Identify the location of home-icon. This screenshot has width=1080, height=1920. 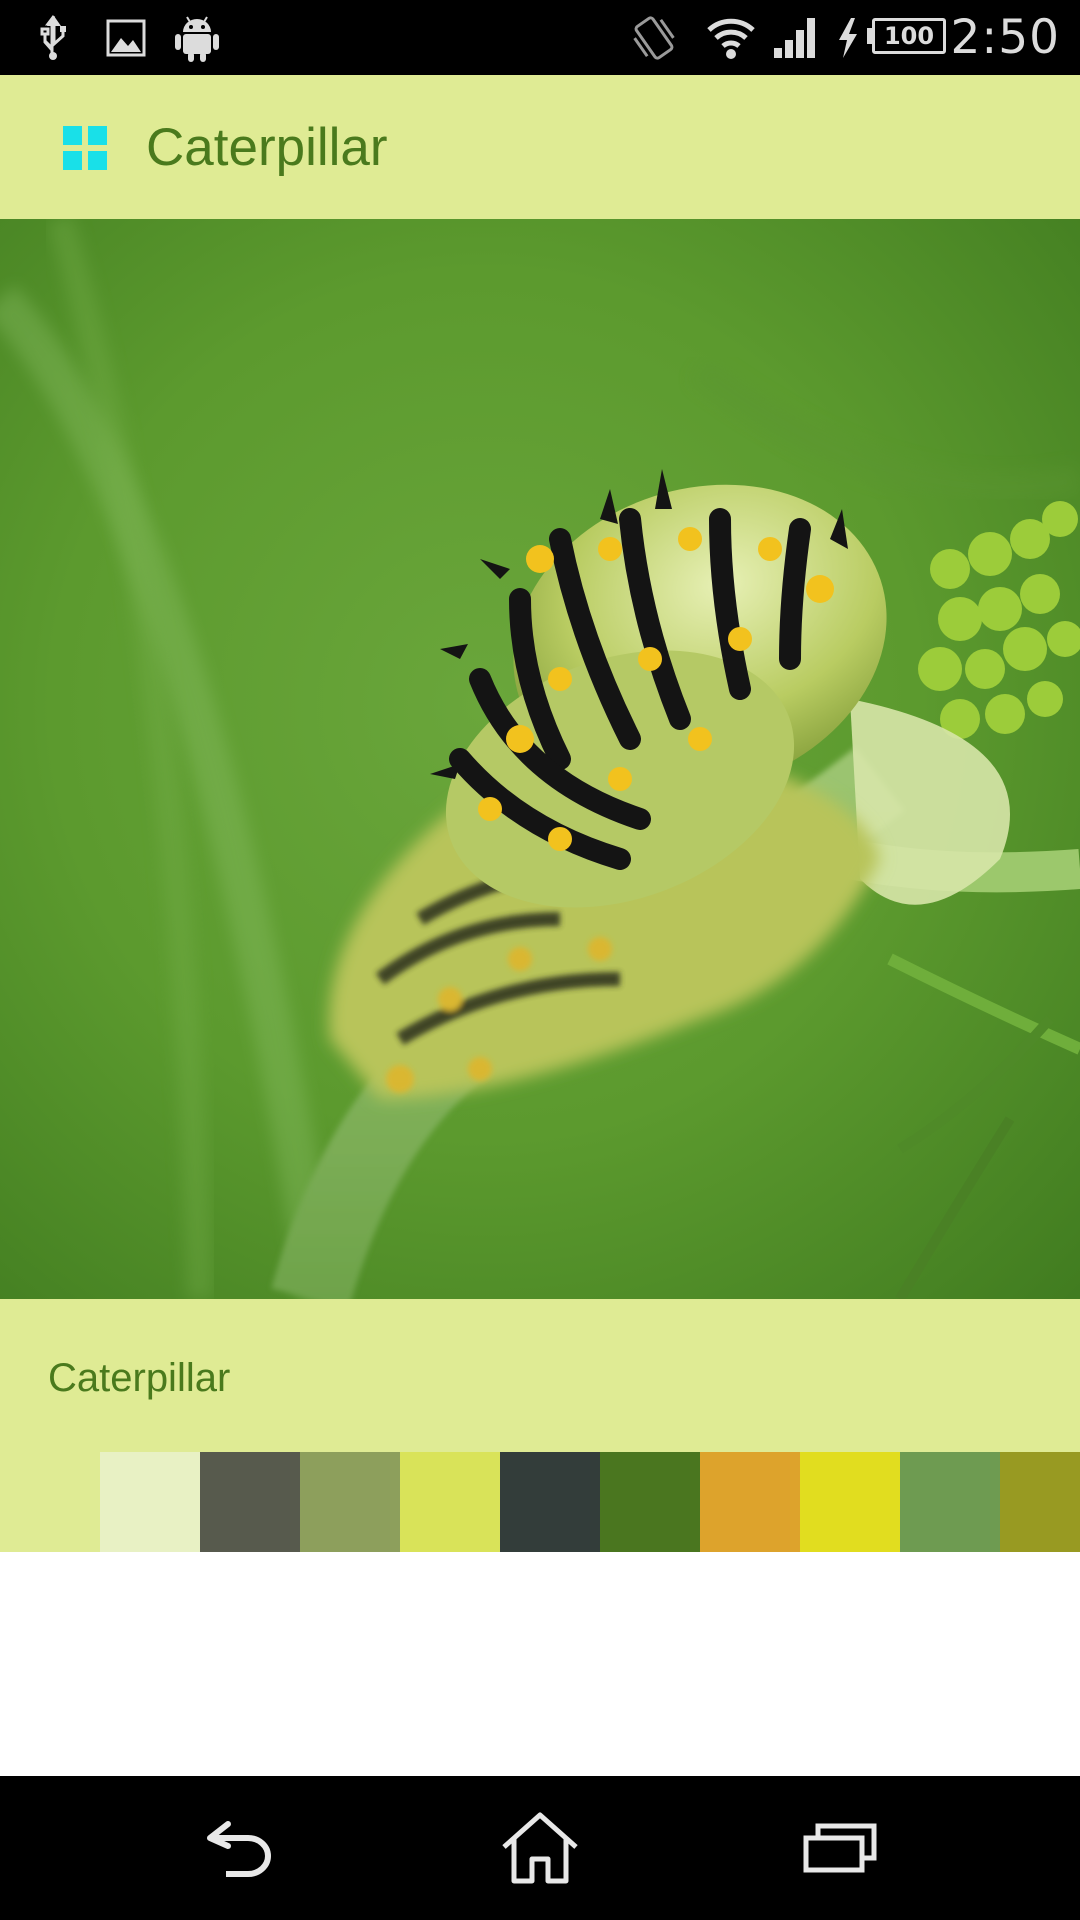
(540, 1848).